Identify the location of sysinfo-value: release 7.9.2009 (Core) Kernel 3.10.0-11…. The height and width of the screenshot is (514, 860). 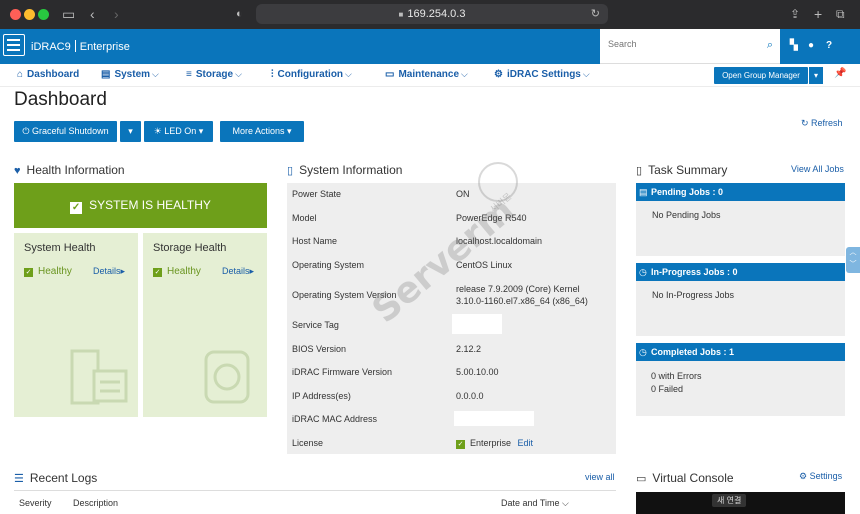
(522, 295).